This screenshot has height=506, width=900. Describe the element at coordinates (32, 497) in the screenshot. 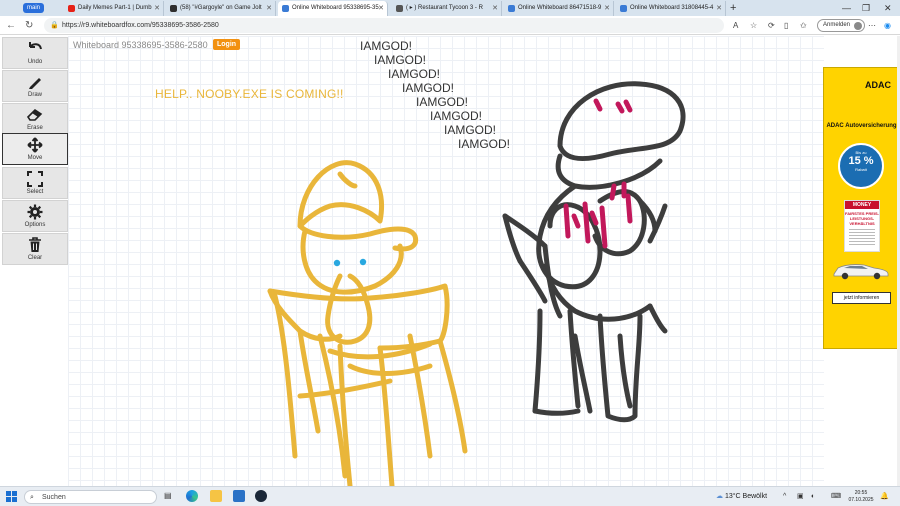

I see `search-icon: ⌕` at that location.